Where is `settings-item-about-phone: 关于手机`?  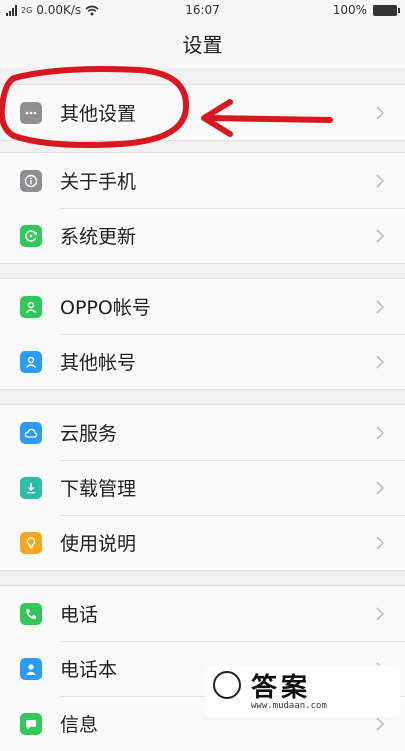 settings-item-about-phone: 关于手机 is located at coordinates (202, 180).